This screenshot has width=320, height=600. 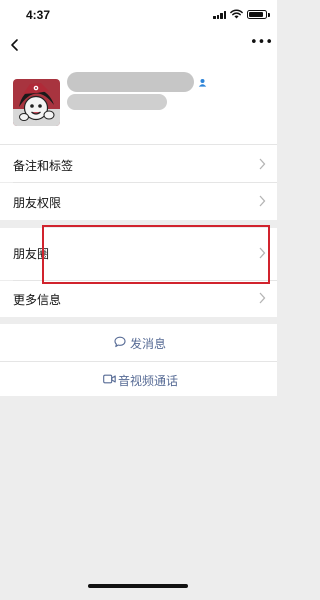 I want to click on status-time: 4:37, so click(x=38, y=15).